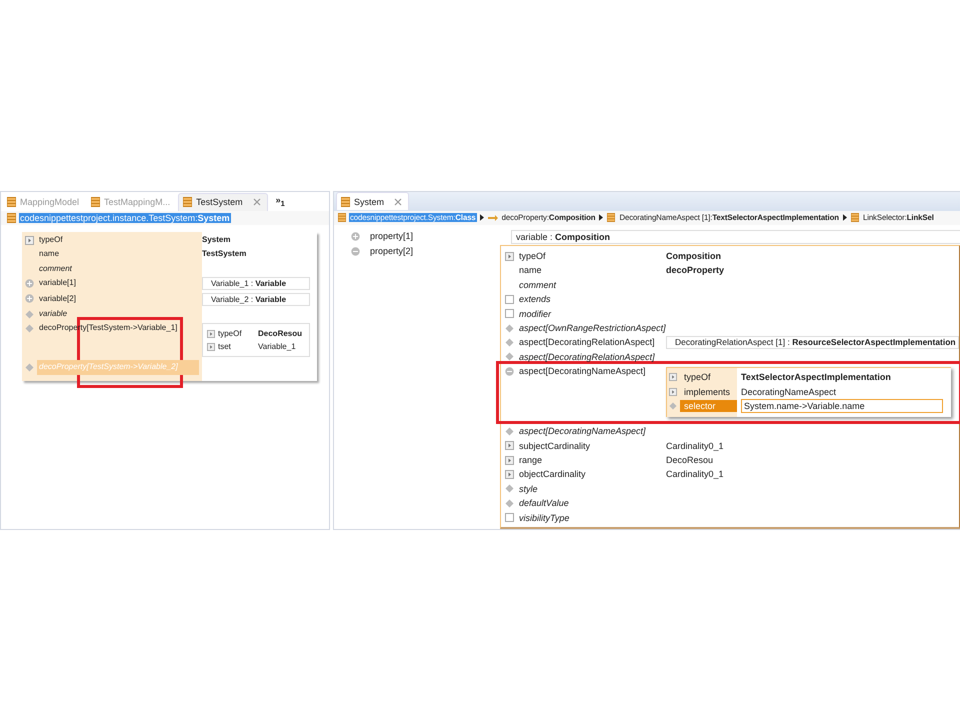 The image size is (960, 720). What do you see at coordinates (535, 299) in the screenshot?
I see `property-label: extends` at bounding box center [535, 299].